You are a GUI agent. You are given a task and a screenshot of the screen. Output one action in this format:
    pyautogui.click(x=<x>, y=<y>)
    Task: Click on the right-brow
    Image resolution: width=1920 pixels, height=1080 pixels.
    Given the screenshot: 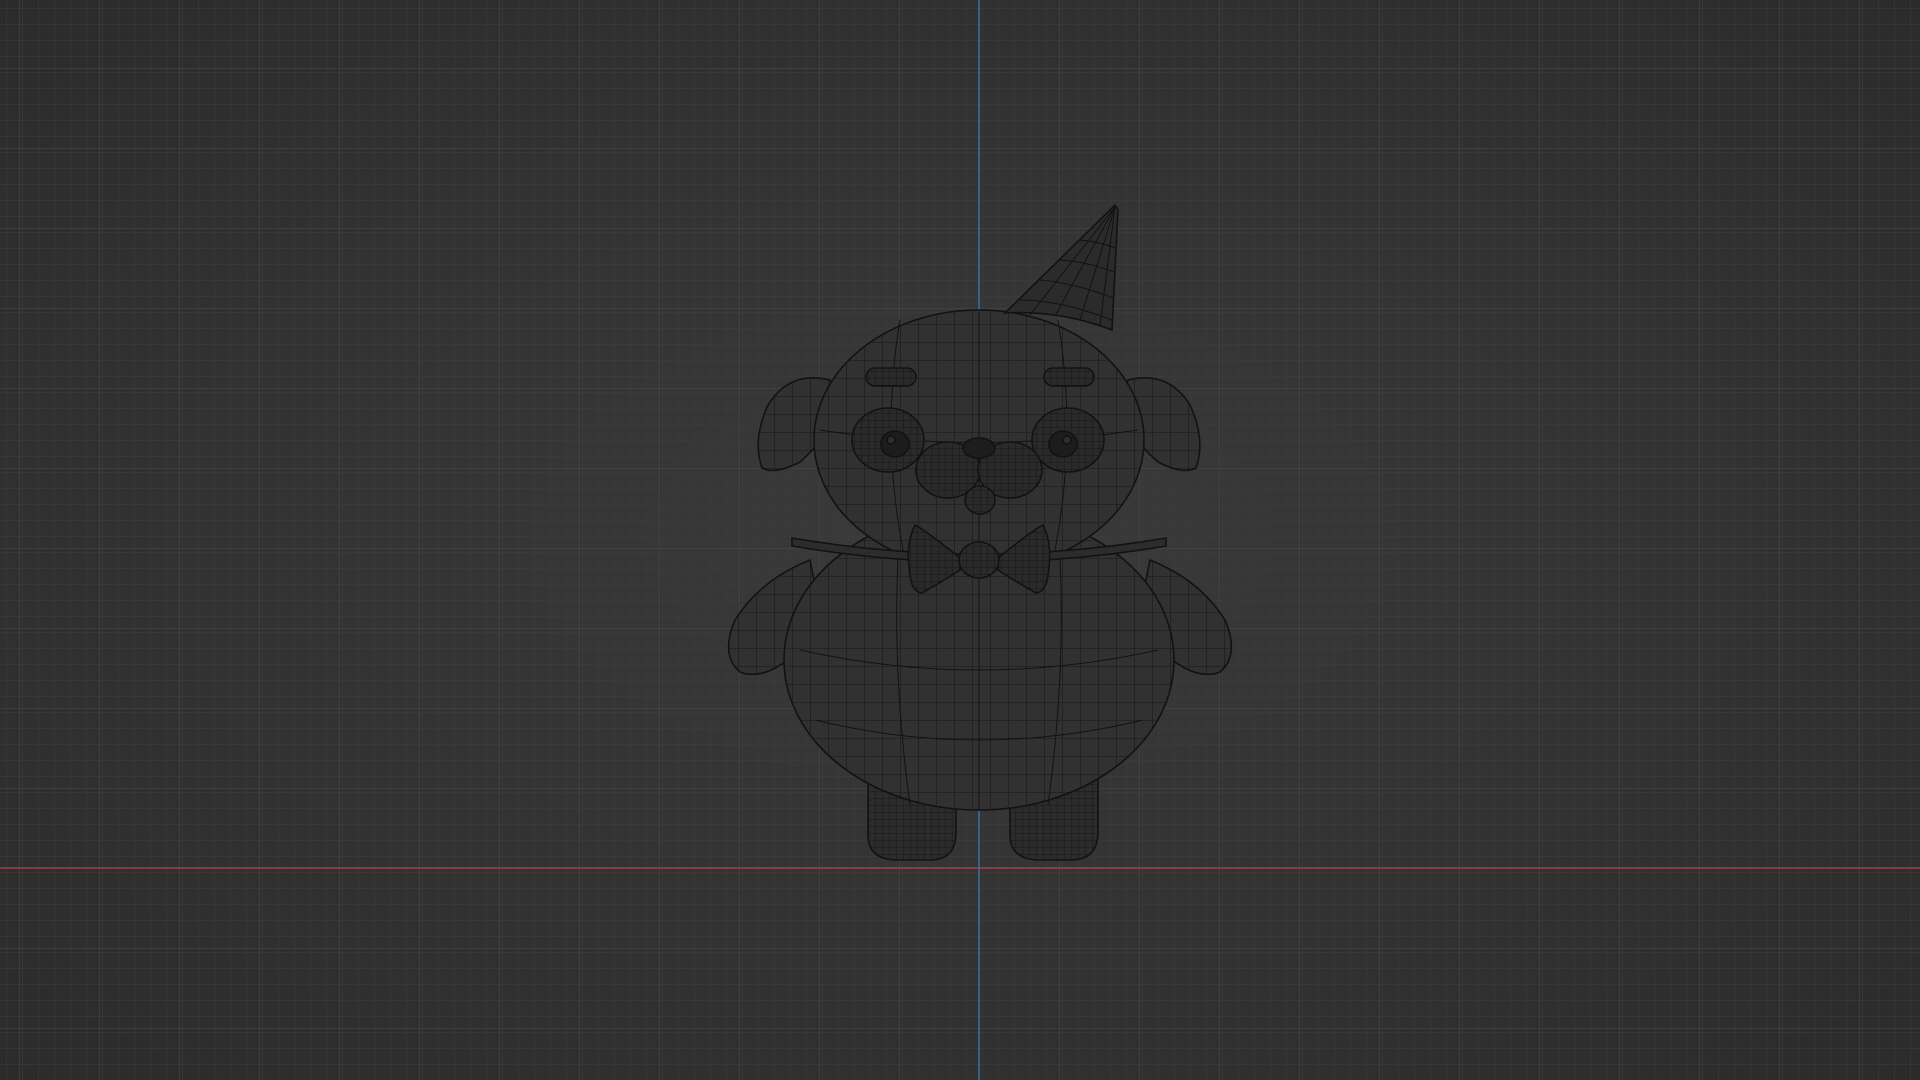 What is the action you would take?
    pyautogui.click(x=1069, y=377)
    